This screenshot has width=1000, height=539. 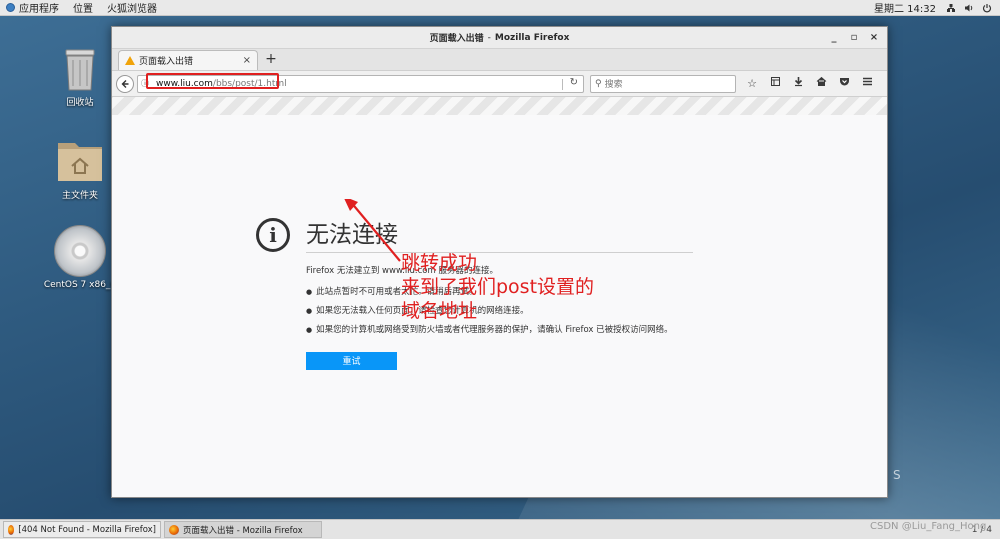 I want to click on tab-bar: 页面载入出错 × +, so click(x=499, y=60).